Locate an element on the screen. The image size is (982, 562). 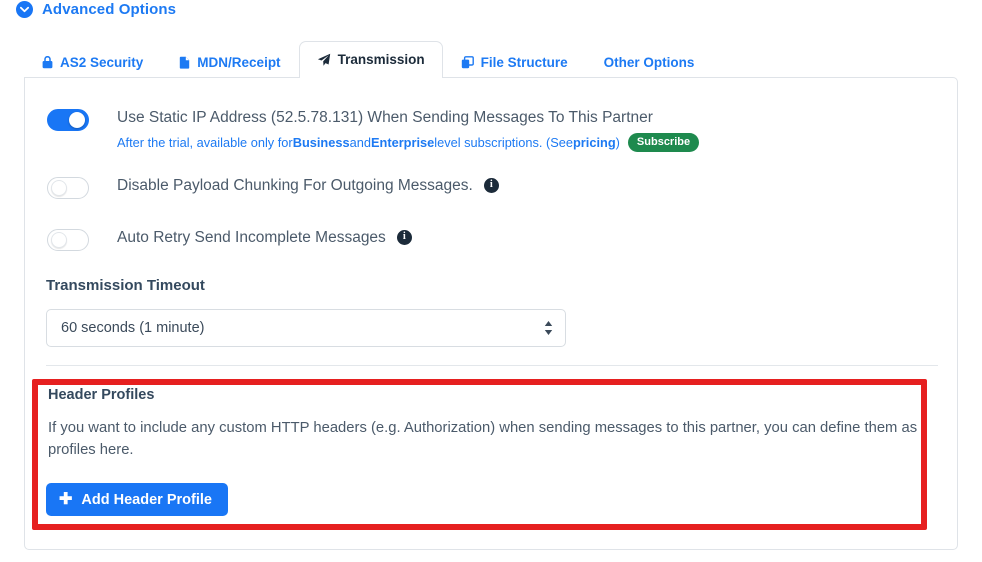
paper-plane-icon is located at coordinates (324, 60).